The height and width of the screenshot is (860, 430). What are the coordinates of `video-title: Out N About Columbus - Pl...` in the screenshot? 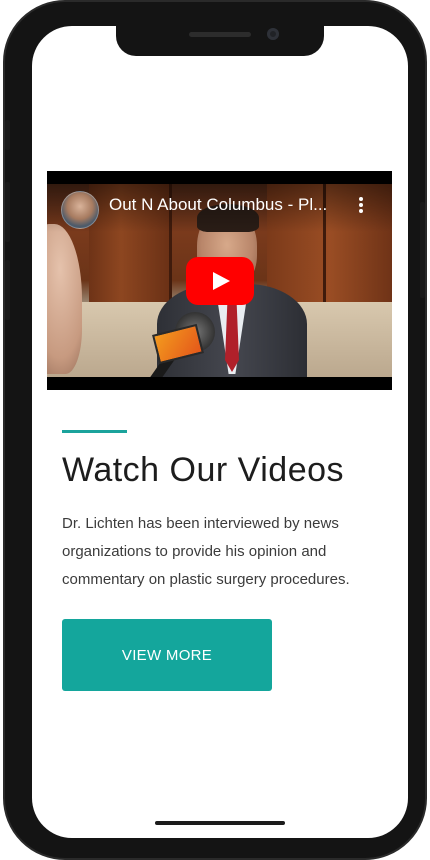 It's located at (224, 205).